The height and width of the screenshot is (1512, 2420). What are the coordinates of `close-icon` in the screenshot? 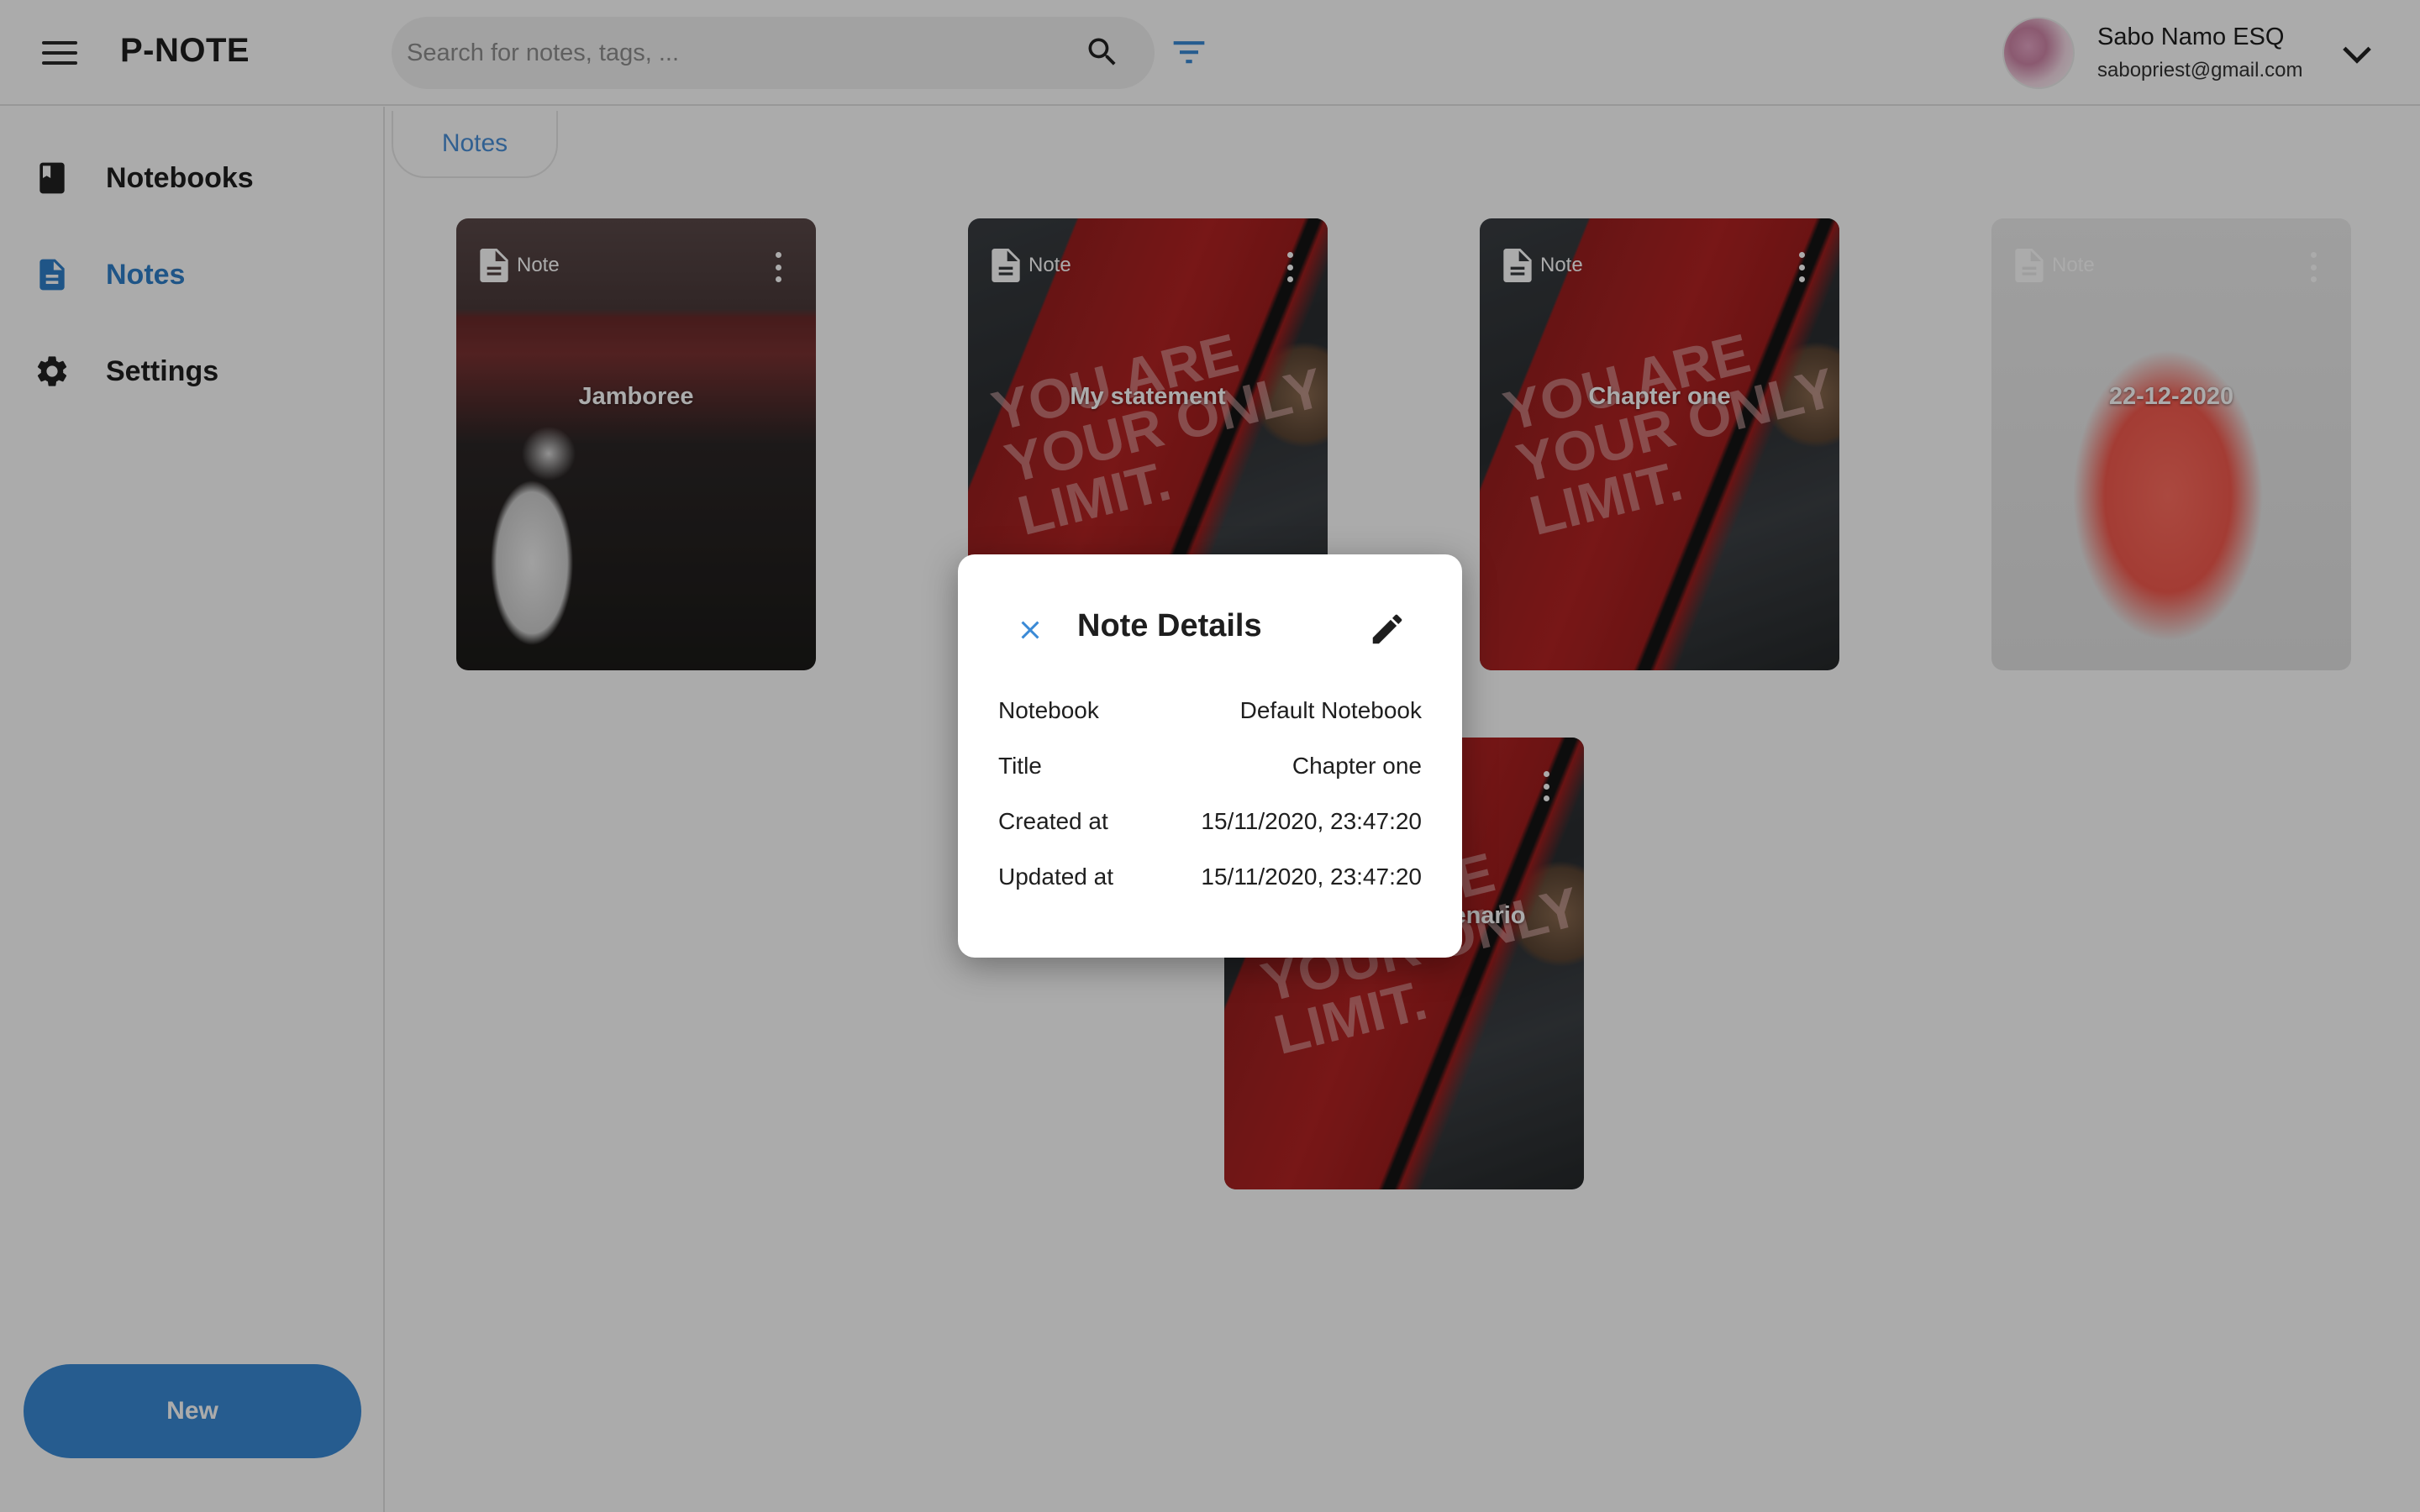 It's located at (1030, 630).